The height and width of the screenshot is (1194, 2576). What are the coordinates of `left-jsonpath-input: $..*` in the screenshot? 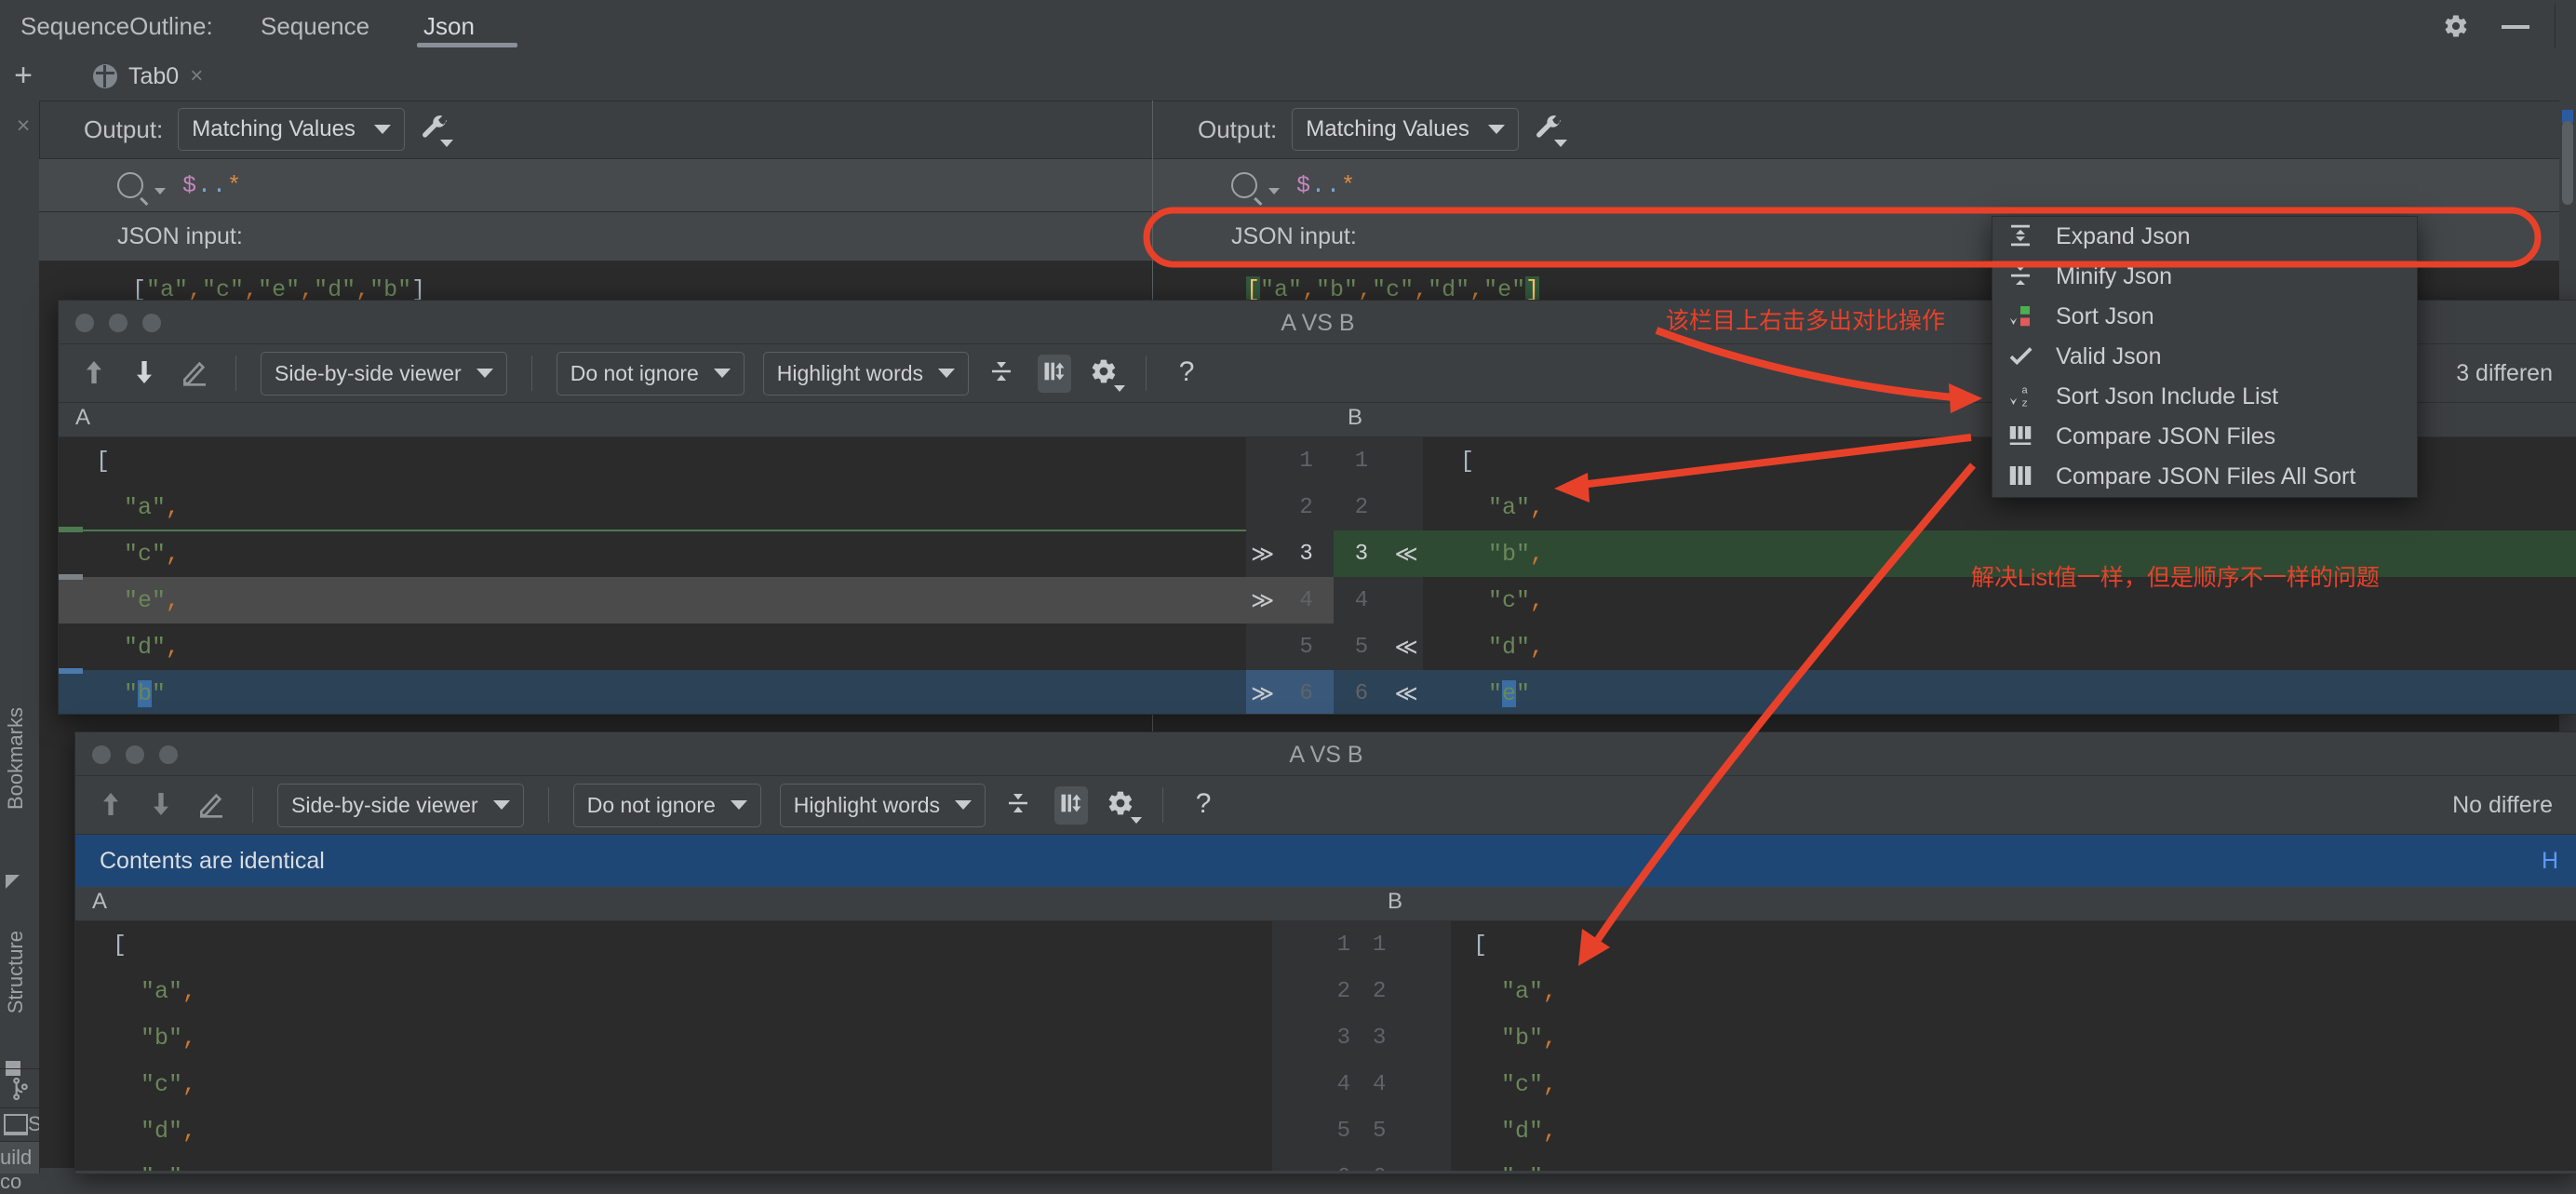 It's located at (212, 186).